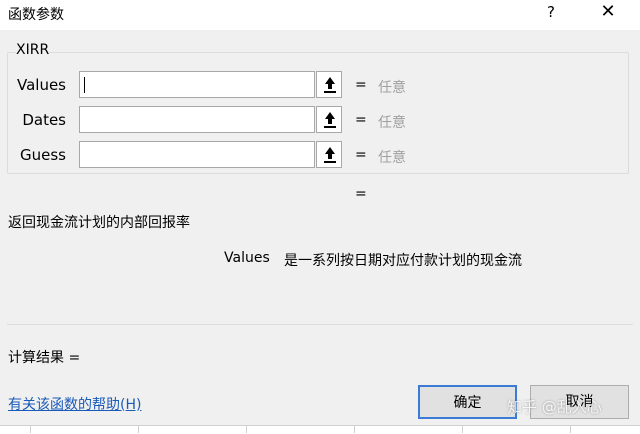 Image resolution: width=640 pixels, height=434 pixels. Describe the element at coordinates (392, 158) in the screenshot. I see `guess-result: 任意` at that location.